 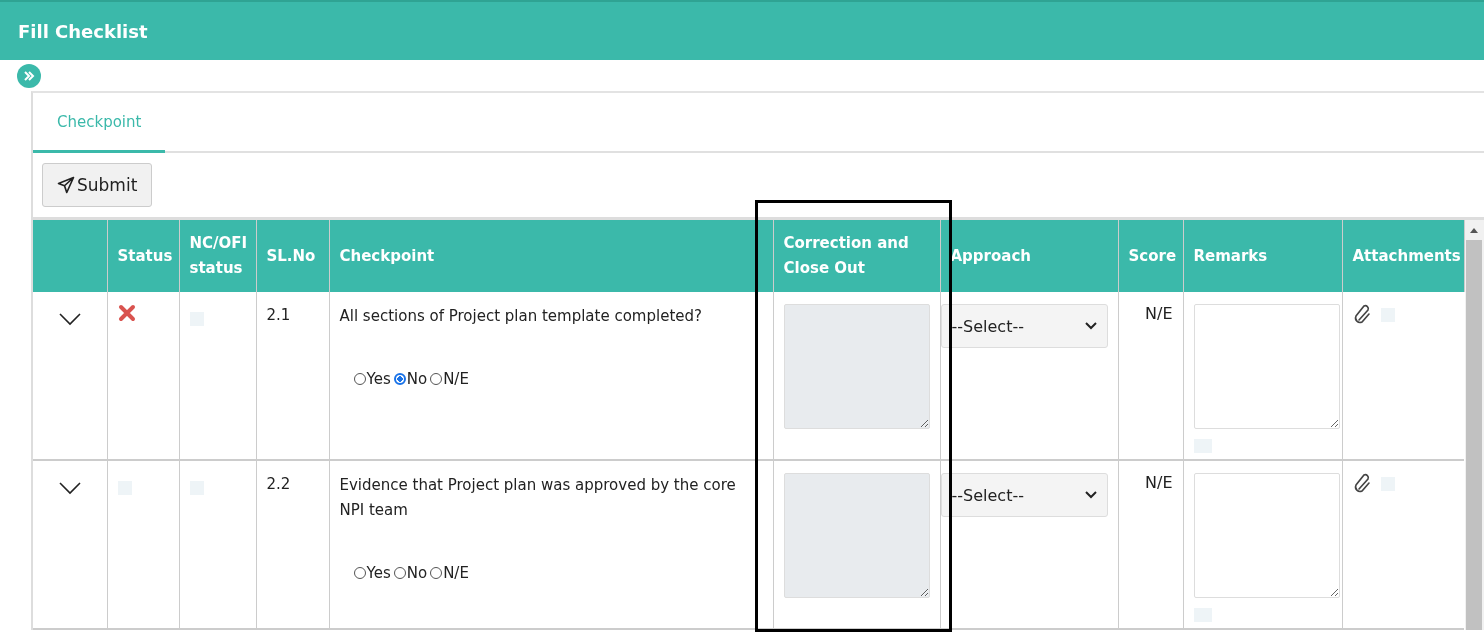 What do you see at coordinates (1474, 435) in the screenshot?
I see `scrollbar-thumb` at bounding box center [1474, 435].